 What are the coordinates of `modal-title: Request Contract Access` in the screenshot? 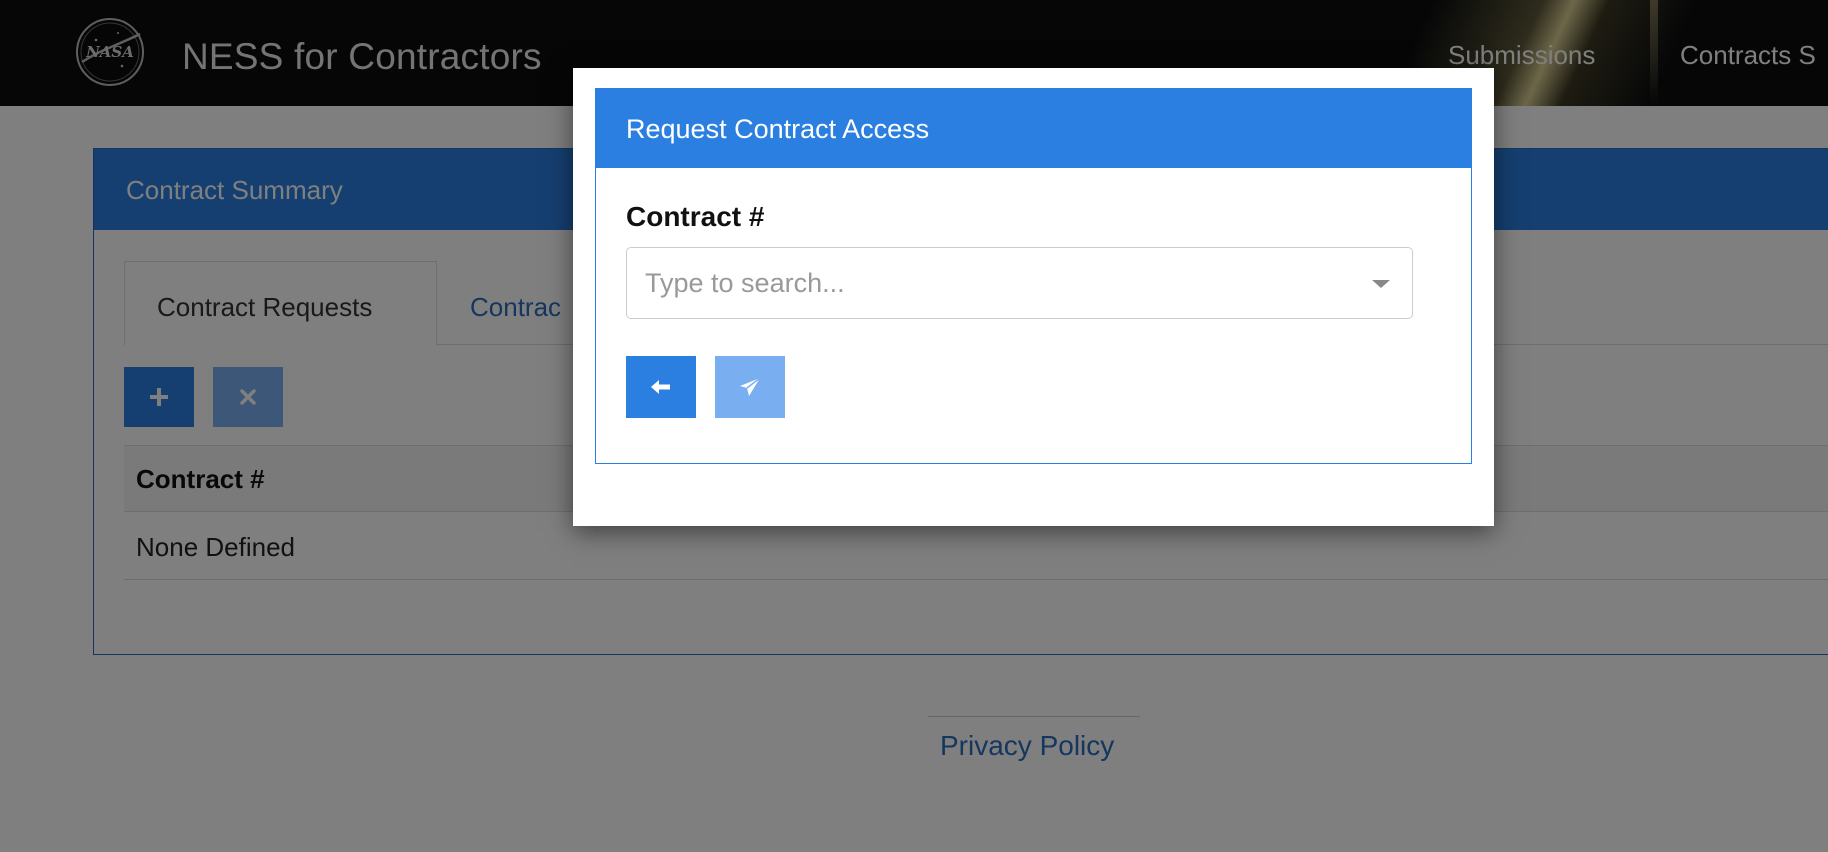 It's located at (1033, 128).